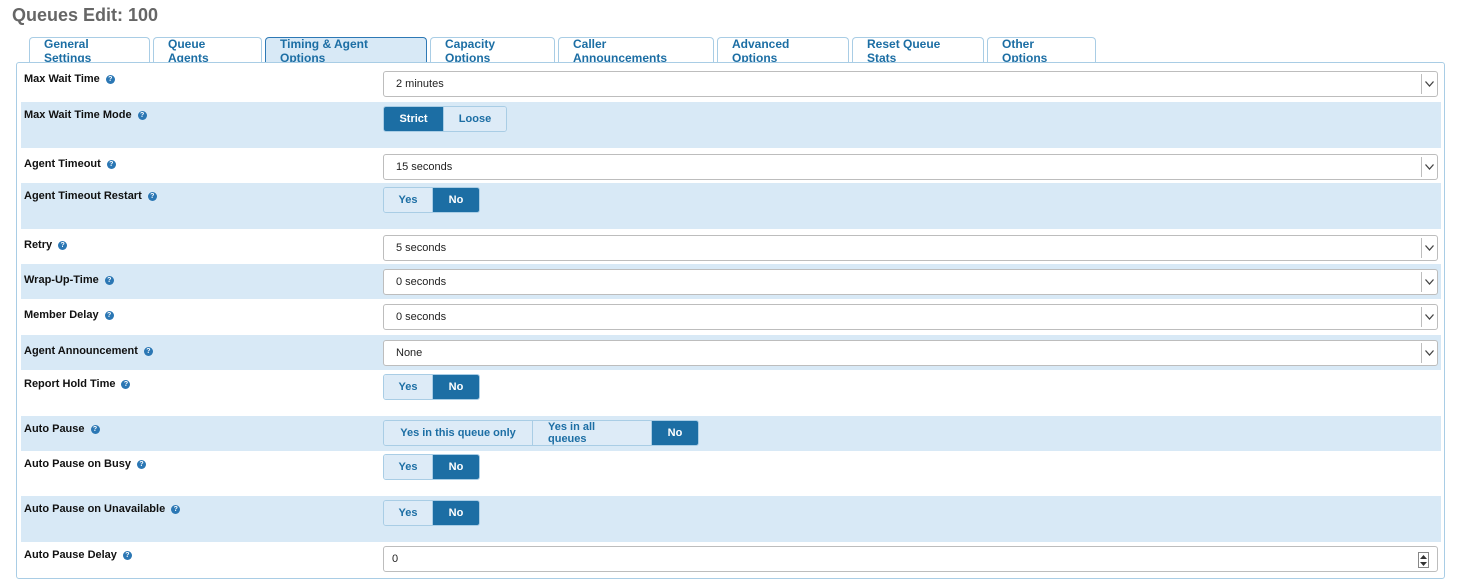 The width and height of the screenshot is (1468, 582). Describe the element at coordinates (70, 555) in the screenshot. I see `label-text: Auto Pause Delay` at that location.